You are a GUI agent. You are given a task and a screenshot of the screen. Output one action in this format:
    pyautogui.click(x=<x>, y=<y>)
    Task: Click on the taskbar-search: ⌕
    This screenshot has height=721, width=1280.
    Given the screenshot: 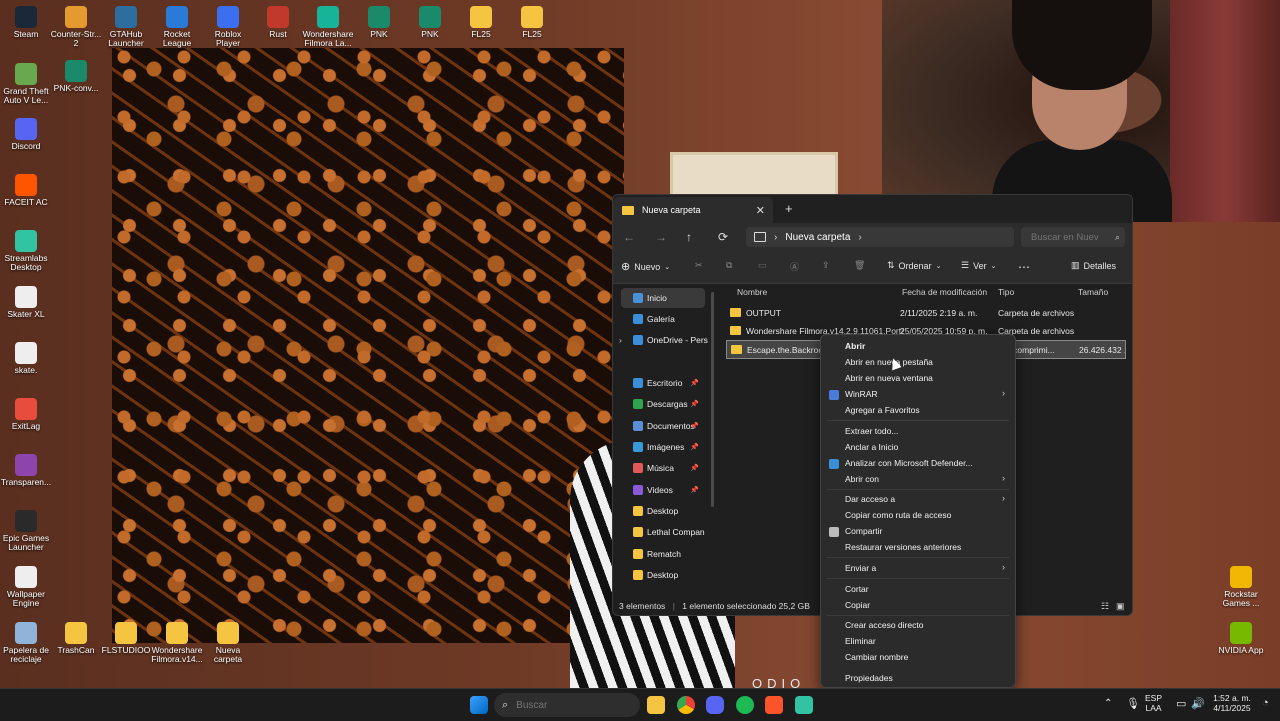 What is the action you would take?
    pyautogui.click(x=567, y=705)
    